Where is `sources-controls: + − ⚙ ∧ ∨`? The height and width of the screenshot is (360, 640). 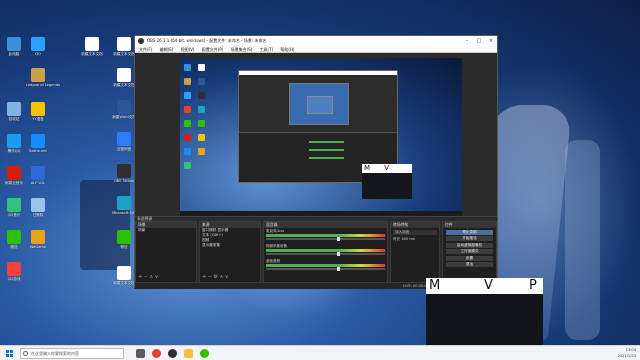
sources-controls: + − ⚙ ∧ ∨ is located at coordinates (215, 277).